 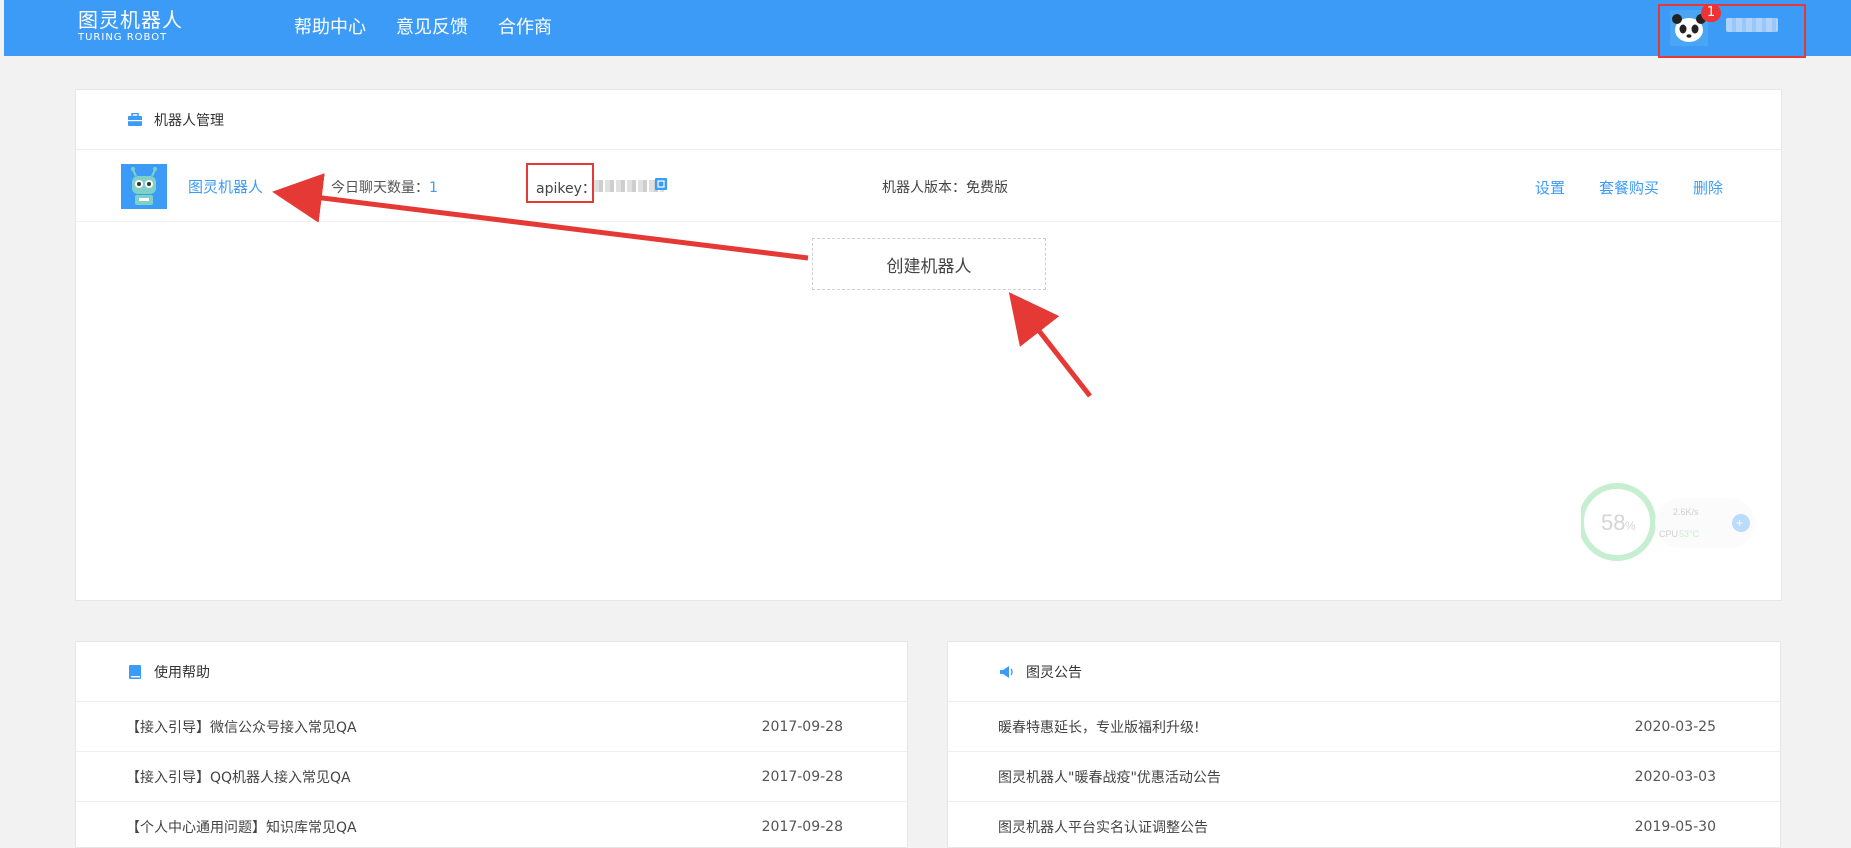 I want to click on notice-item-title: 图灵机器人平台实名认证调整公告, so click(x=1103, y=827).